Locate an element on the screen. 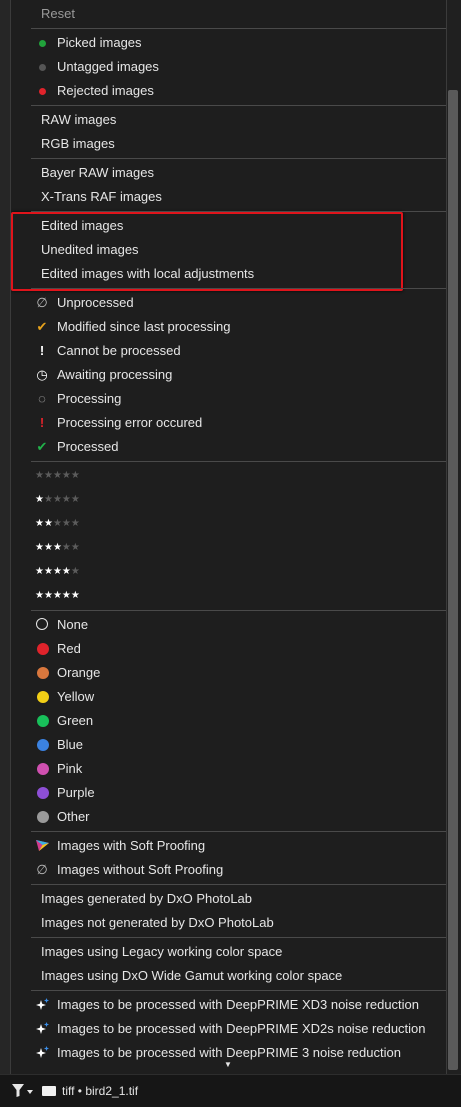 The height and width of the screenshot is (1107, 461). picked-dot-icon is located at coordinates (42, 43).